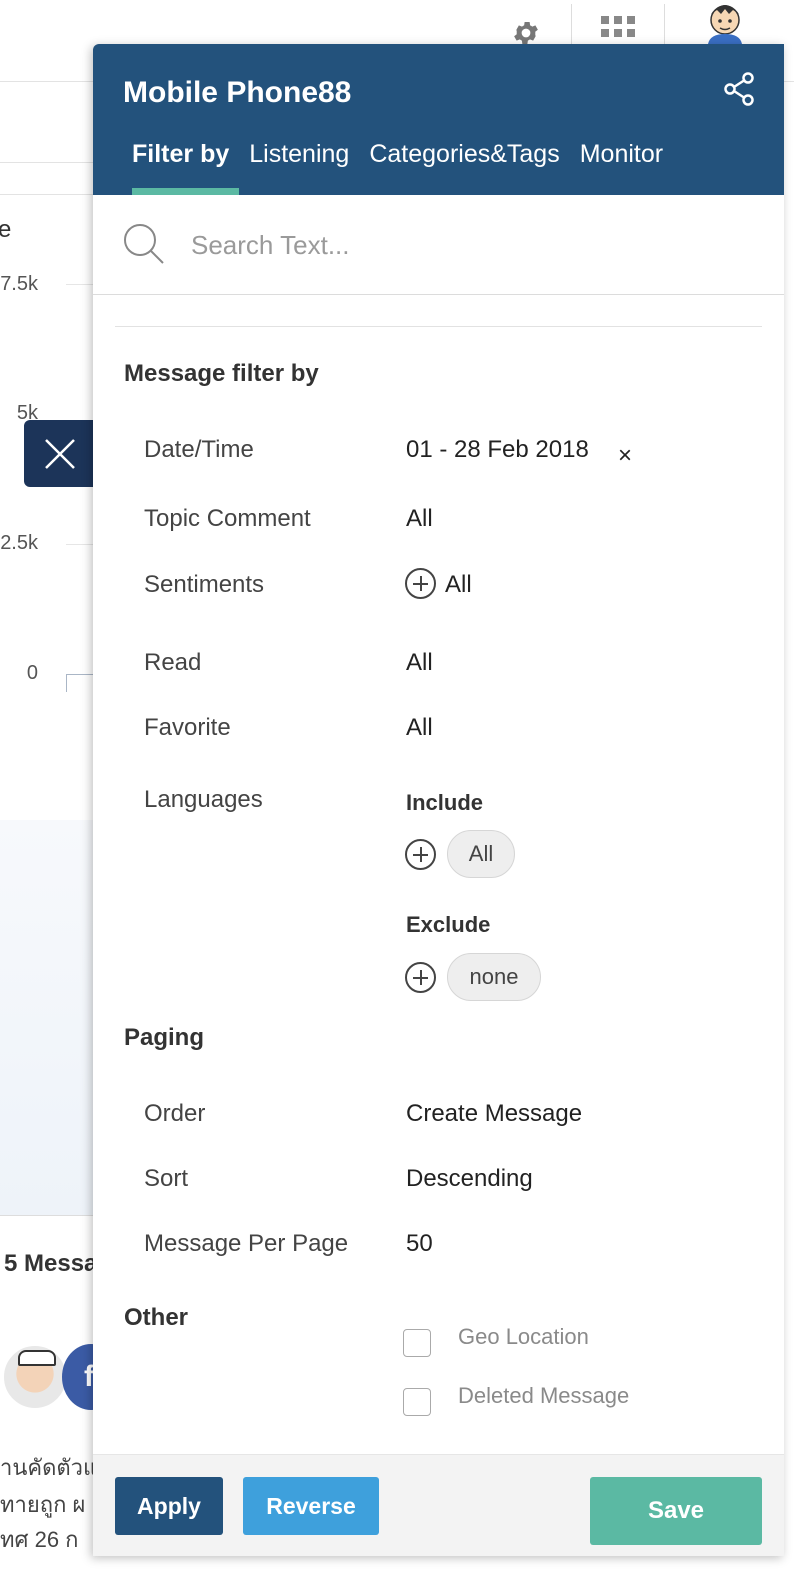 The image size is (794, 1588). I want to click on y-tick: 2.5k, so click(19, 543).